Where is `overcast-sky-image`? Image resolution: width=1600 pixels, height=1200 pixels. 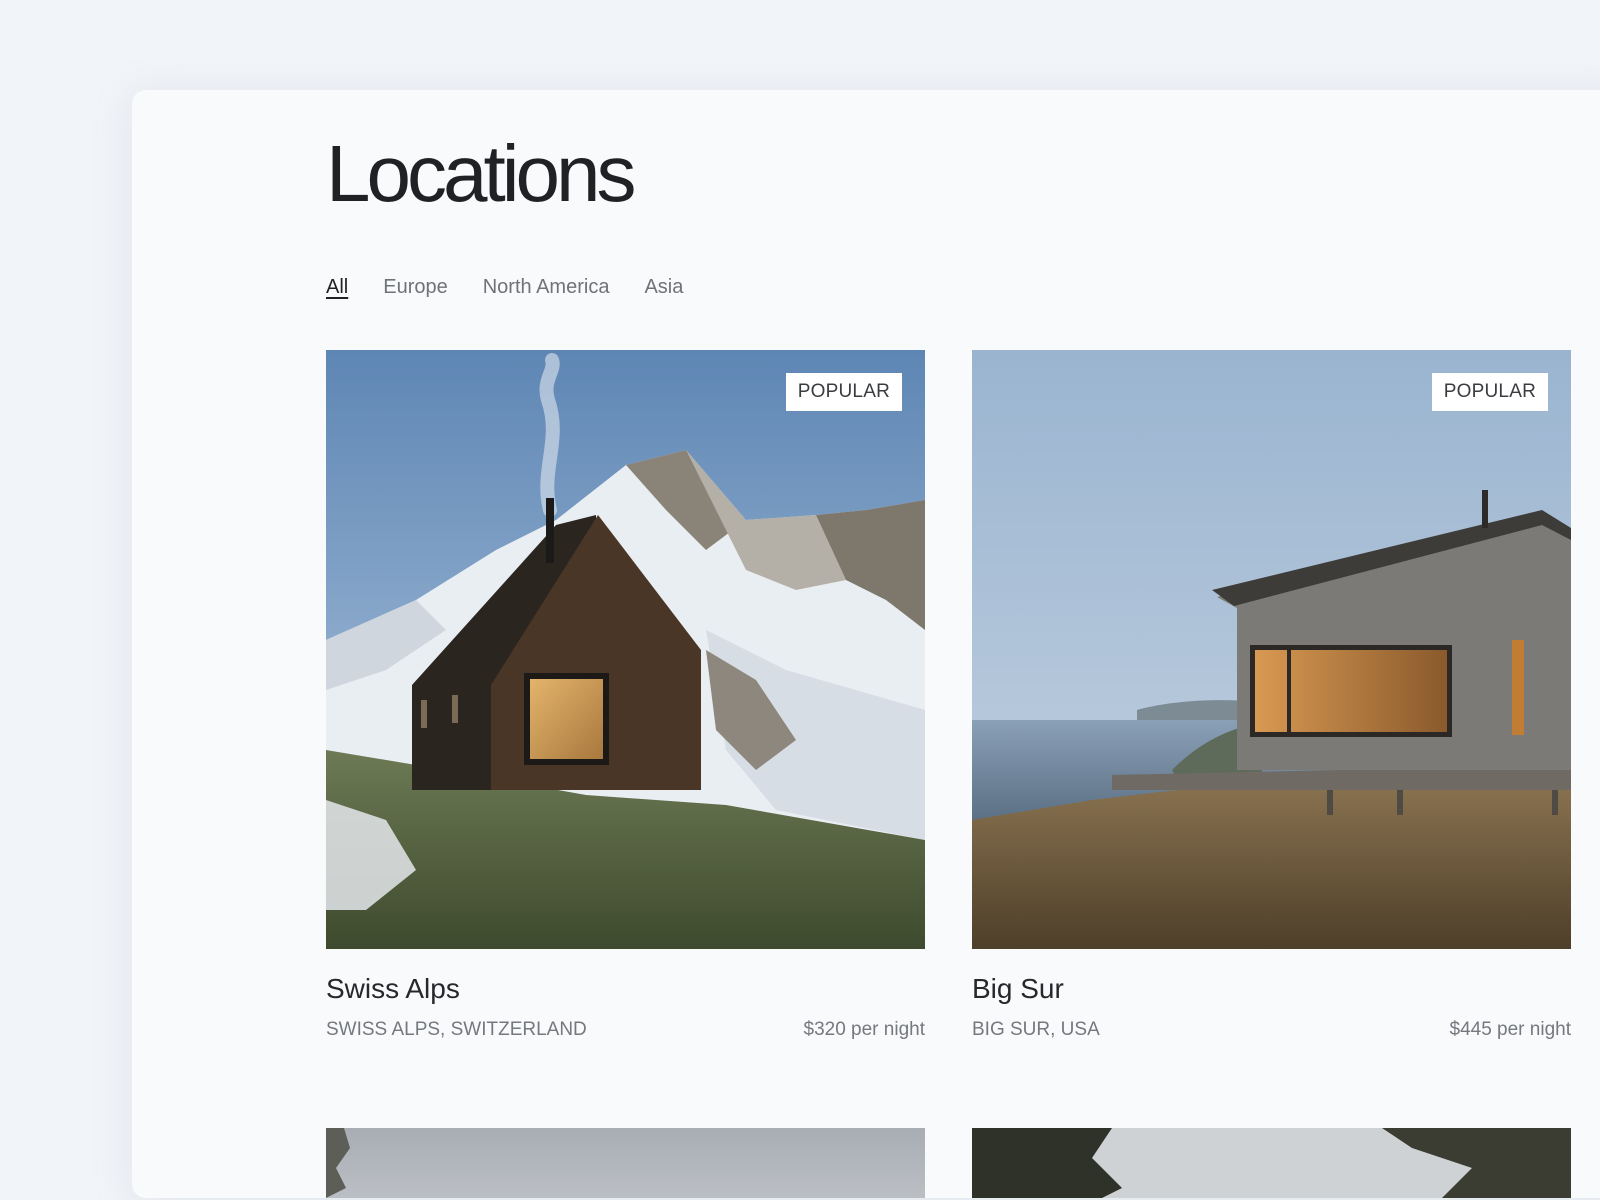 overcast-sky-image is located at coordinates (625, 1163).